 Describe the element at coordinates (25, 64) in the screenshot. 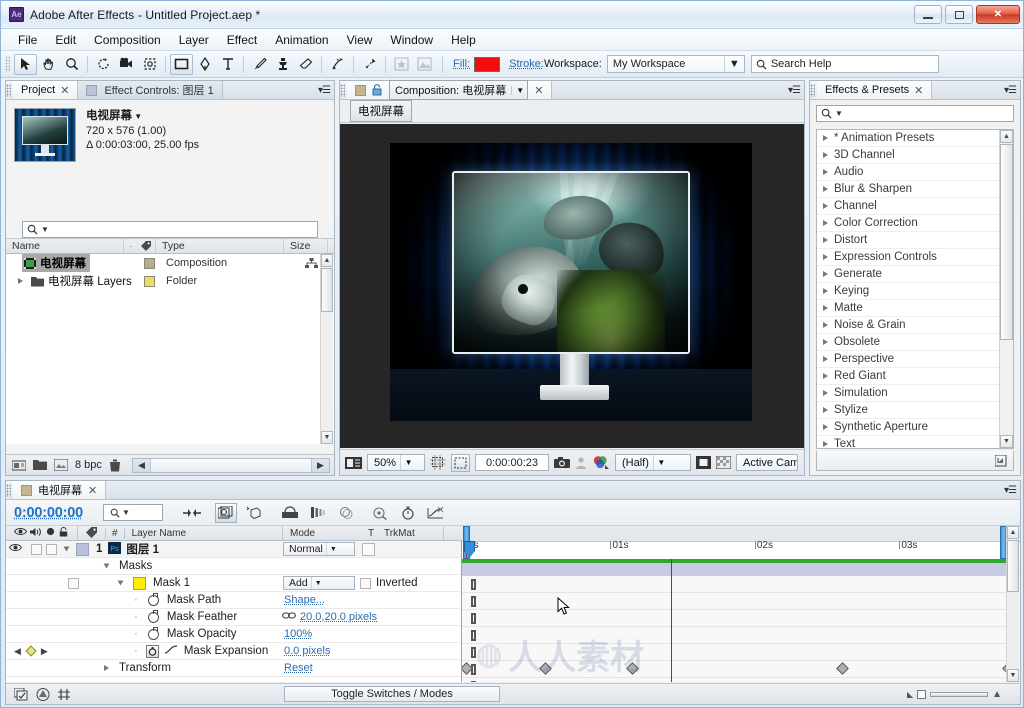

I see `selection-tool` at that location.